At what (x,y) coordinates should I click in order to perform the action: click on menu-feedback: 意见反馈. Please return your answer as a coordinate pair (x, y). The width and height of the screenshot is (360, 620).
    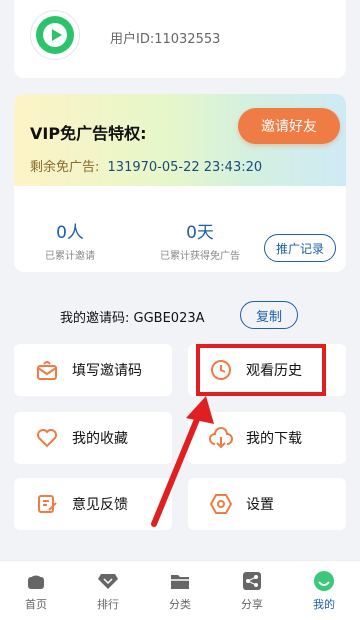
    Looking at the image, I should click on (93, 504).